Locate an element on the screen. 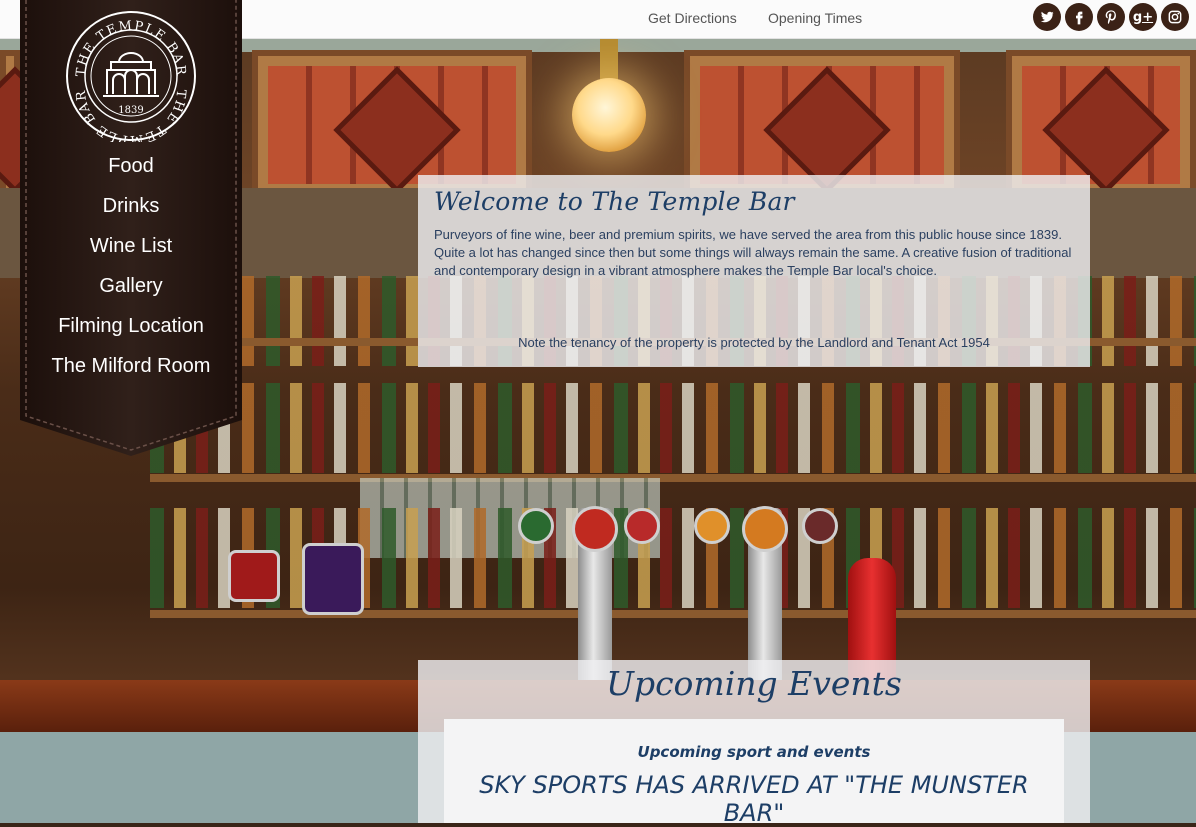 This screenshot has height=827, width=1196. ceiling-lamp is located at coordinates (609, 115).